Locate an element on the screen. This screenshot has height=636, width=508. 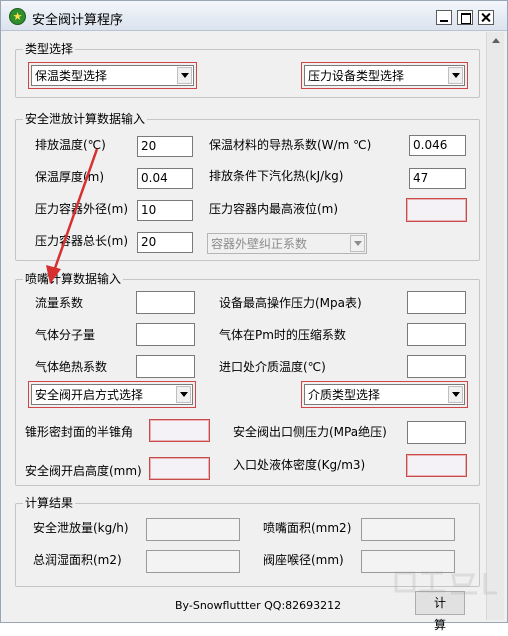
maximize-button is located at coordinates (465, 17).